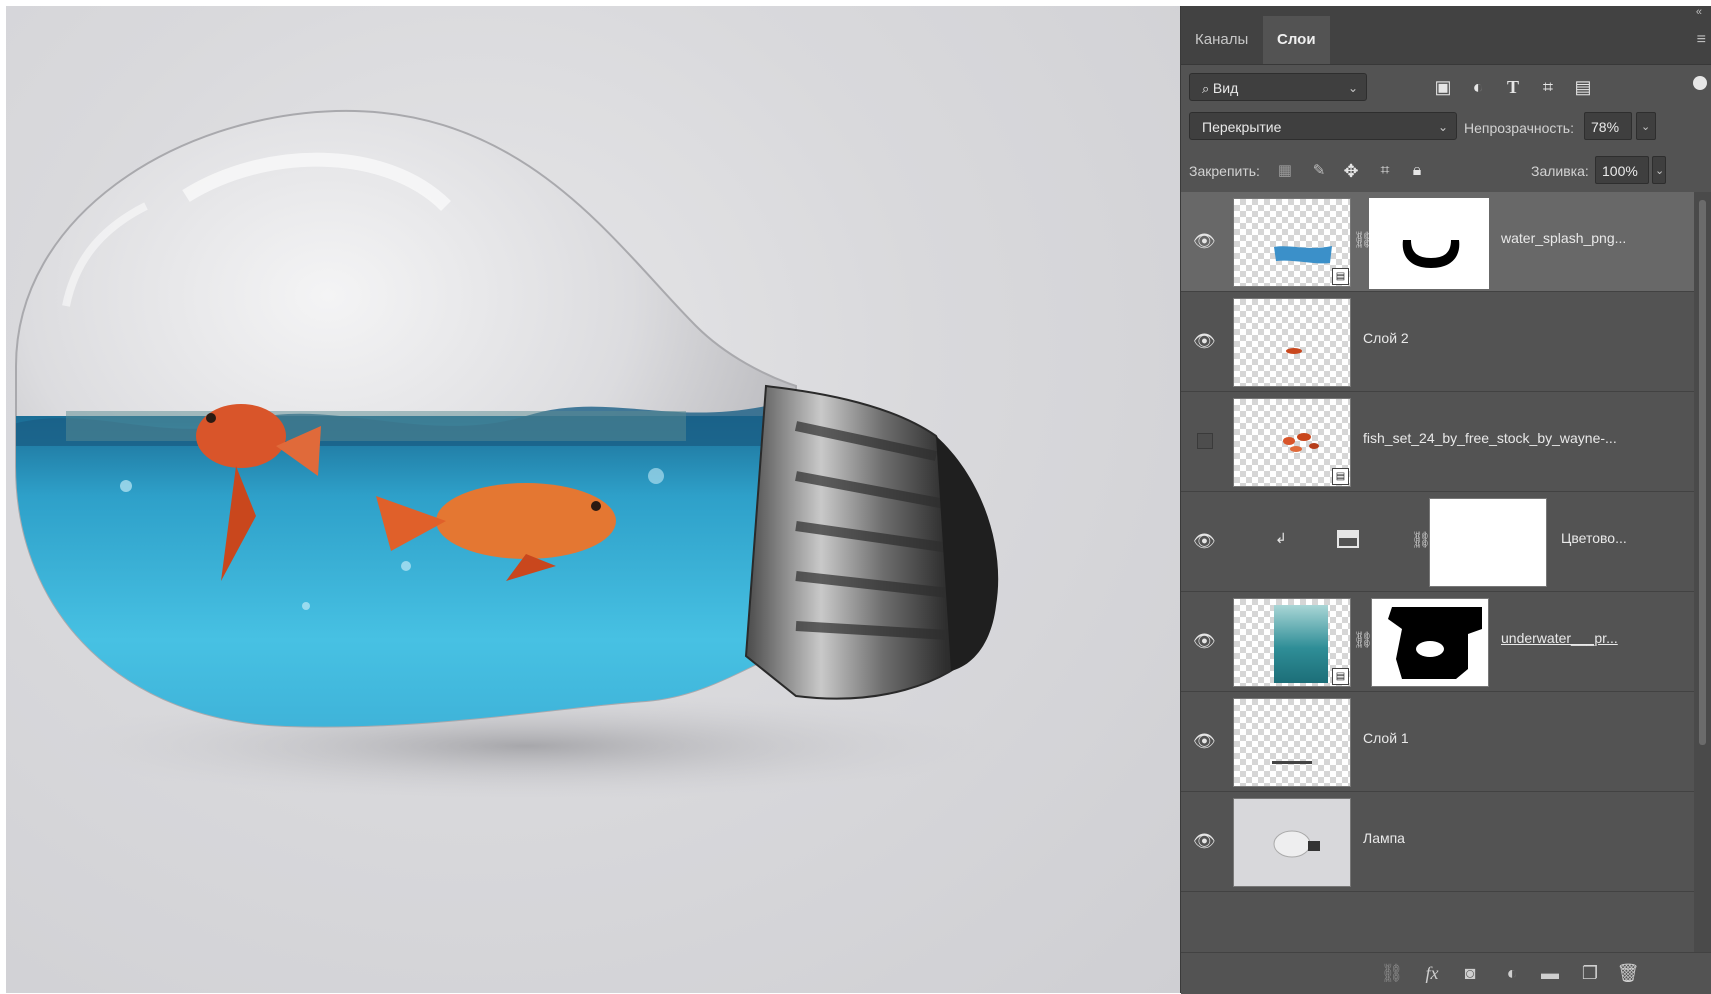 The width and height of the screenshot is (1711, 994). Describe the element at coordinates (1301, 644) in the screenshot. I see `underwater-preview` at that location.